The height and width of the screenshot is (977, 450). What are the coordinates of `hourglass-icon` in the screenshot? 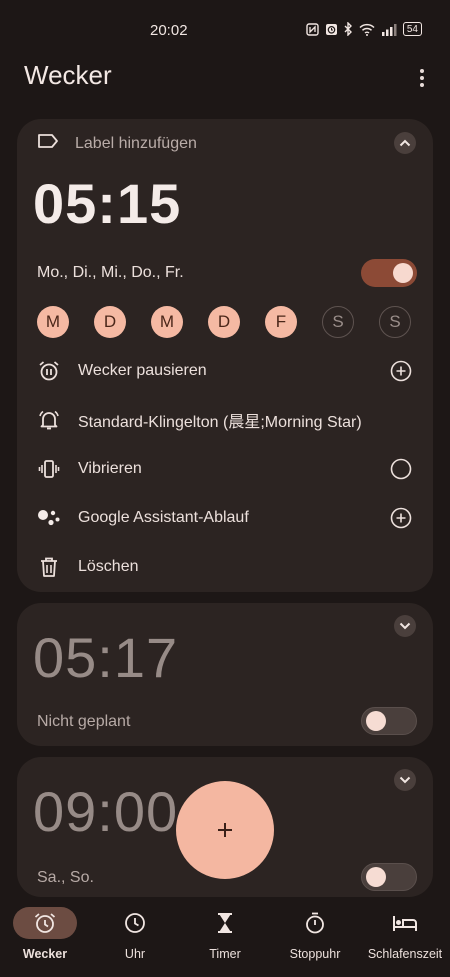 It's located at (225, 923).